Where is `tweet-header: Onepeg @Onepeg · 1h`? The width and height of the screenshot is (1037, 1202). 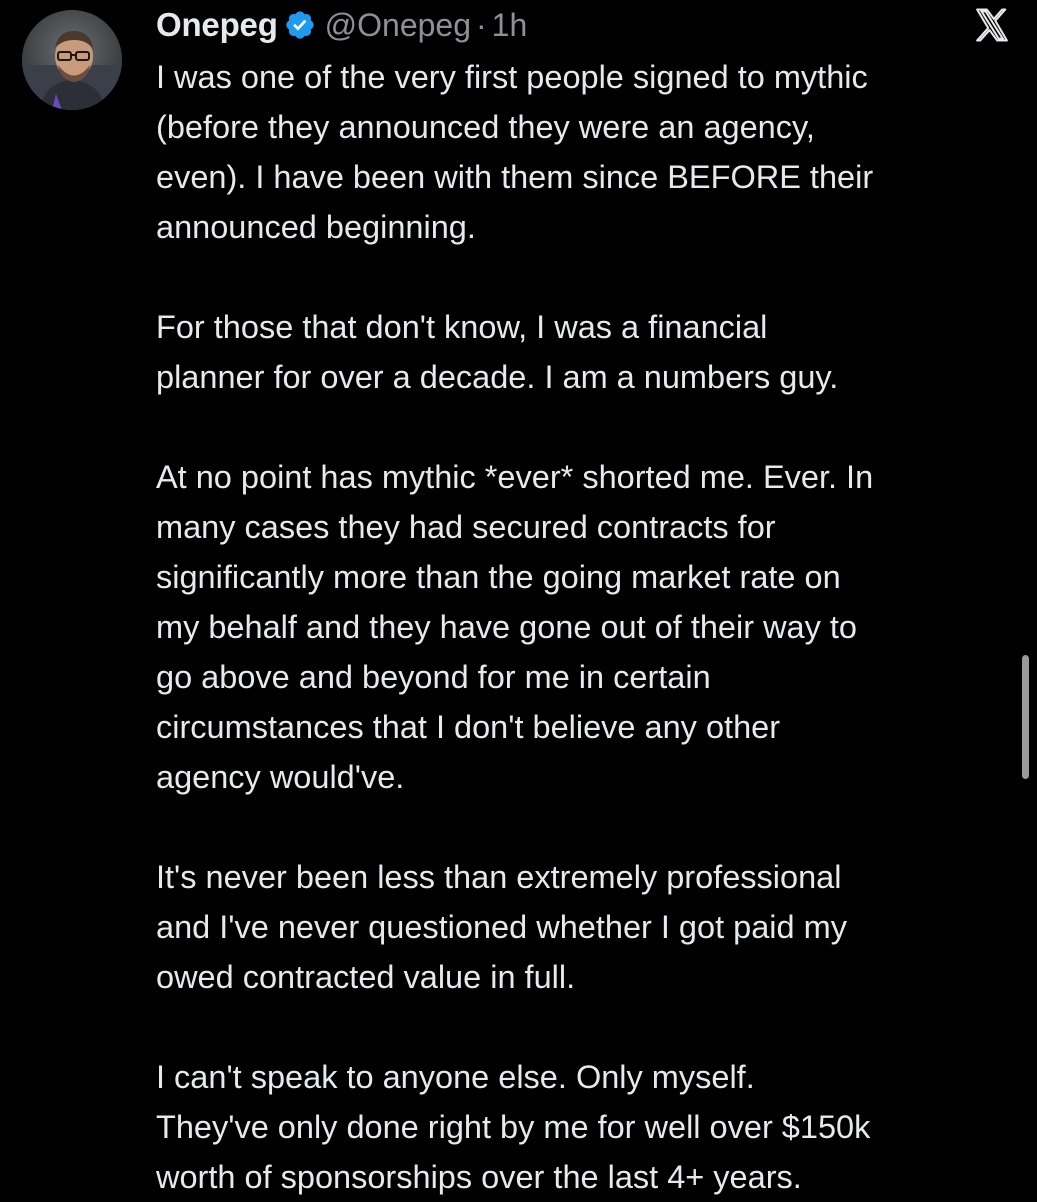
tweet-header: Onepeg @Onepeg · 1h is located at coordinates (341, 25).